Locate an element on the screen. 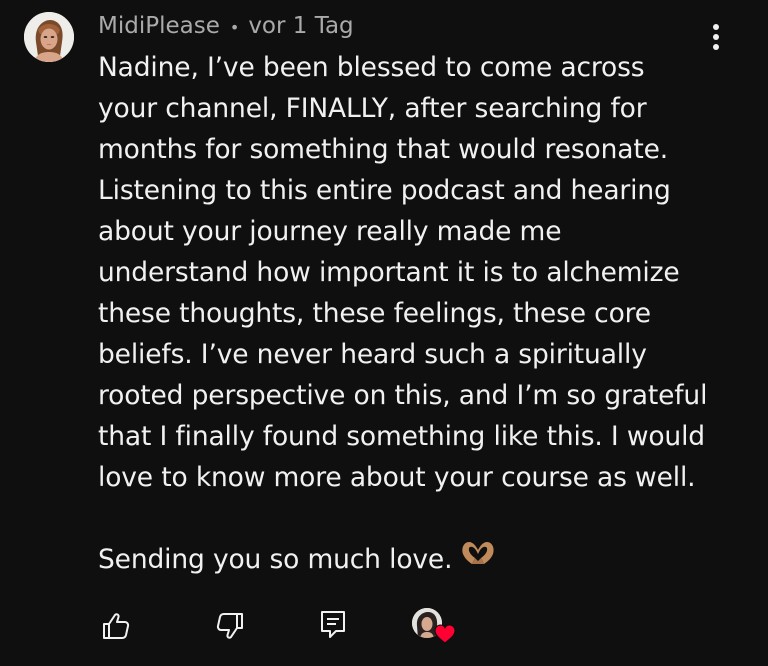 The width and height of the screenshot is (768, 666). creator-heart-badge is located at coordinates (435, 628).